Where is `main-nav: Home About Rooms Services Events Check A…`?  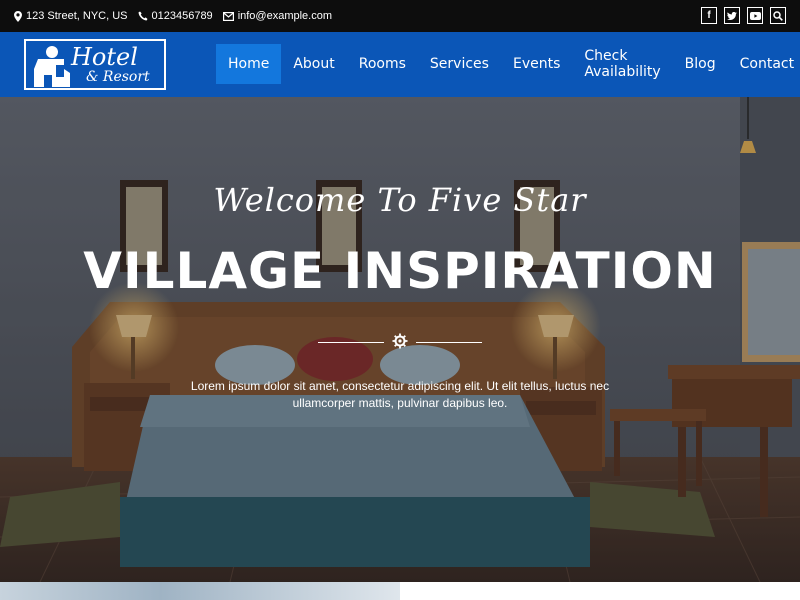 main-nav: Home About Rooms Services Events Check A… is located at coordinates (508, 64).